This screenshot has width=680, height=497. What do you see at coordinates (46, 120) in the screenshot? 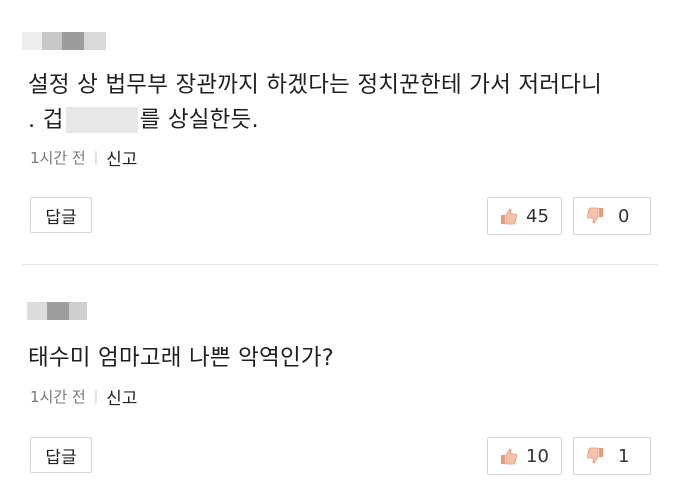
I see `comment-text-prefix: . 겁` at bounding box center [46, 120].